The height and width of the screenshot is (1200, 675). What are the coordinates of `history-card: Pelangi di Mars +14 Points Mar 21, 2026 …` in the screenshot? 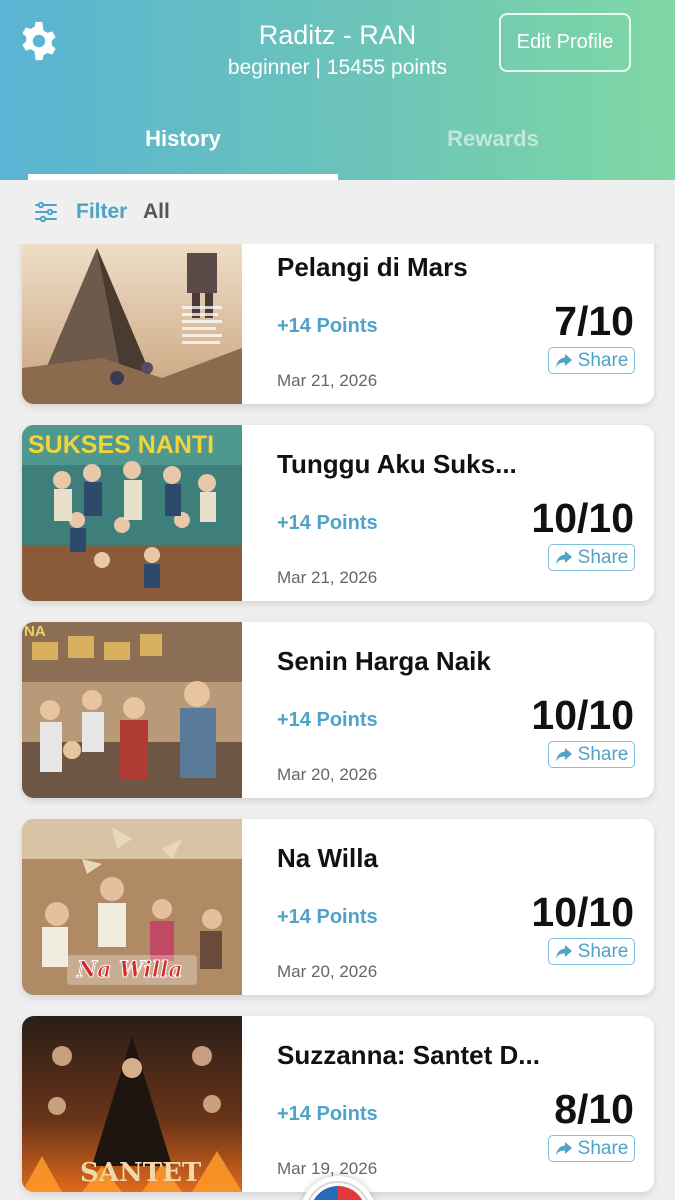 It's located at (338, 324).